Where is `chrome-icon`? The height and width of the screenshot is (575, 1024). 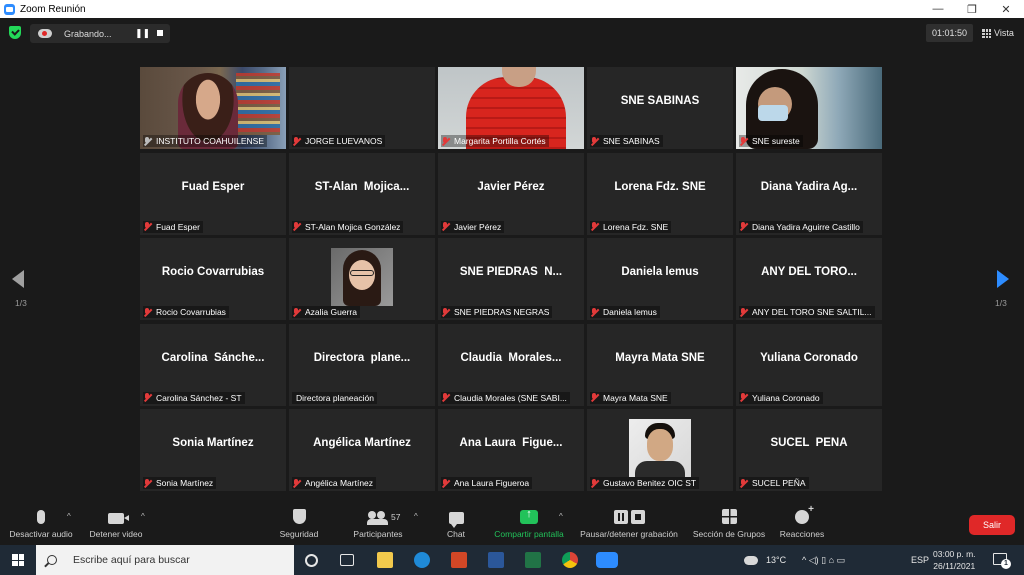
chrome-icon is located at coordinates (570, 560).